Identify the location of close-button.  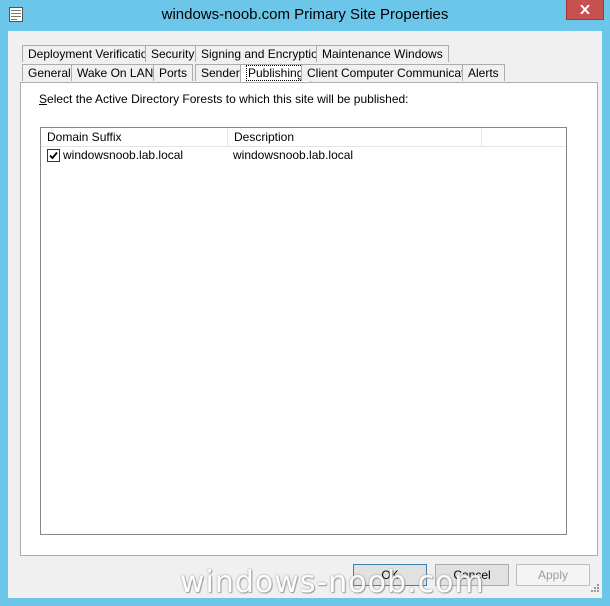
(585, 10).